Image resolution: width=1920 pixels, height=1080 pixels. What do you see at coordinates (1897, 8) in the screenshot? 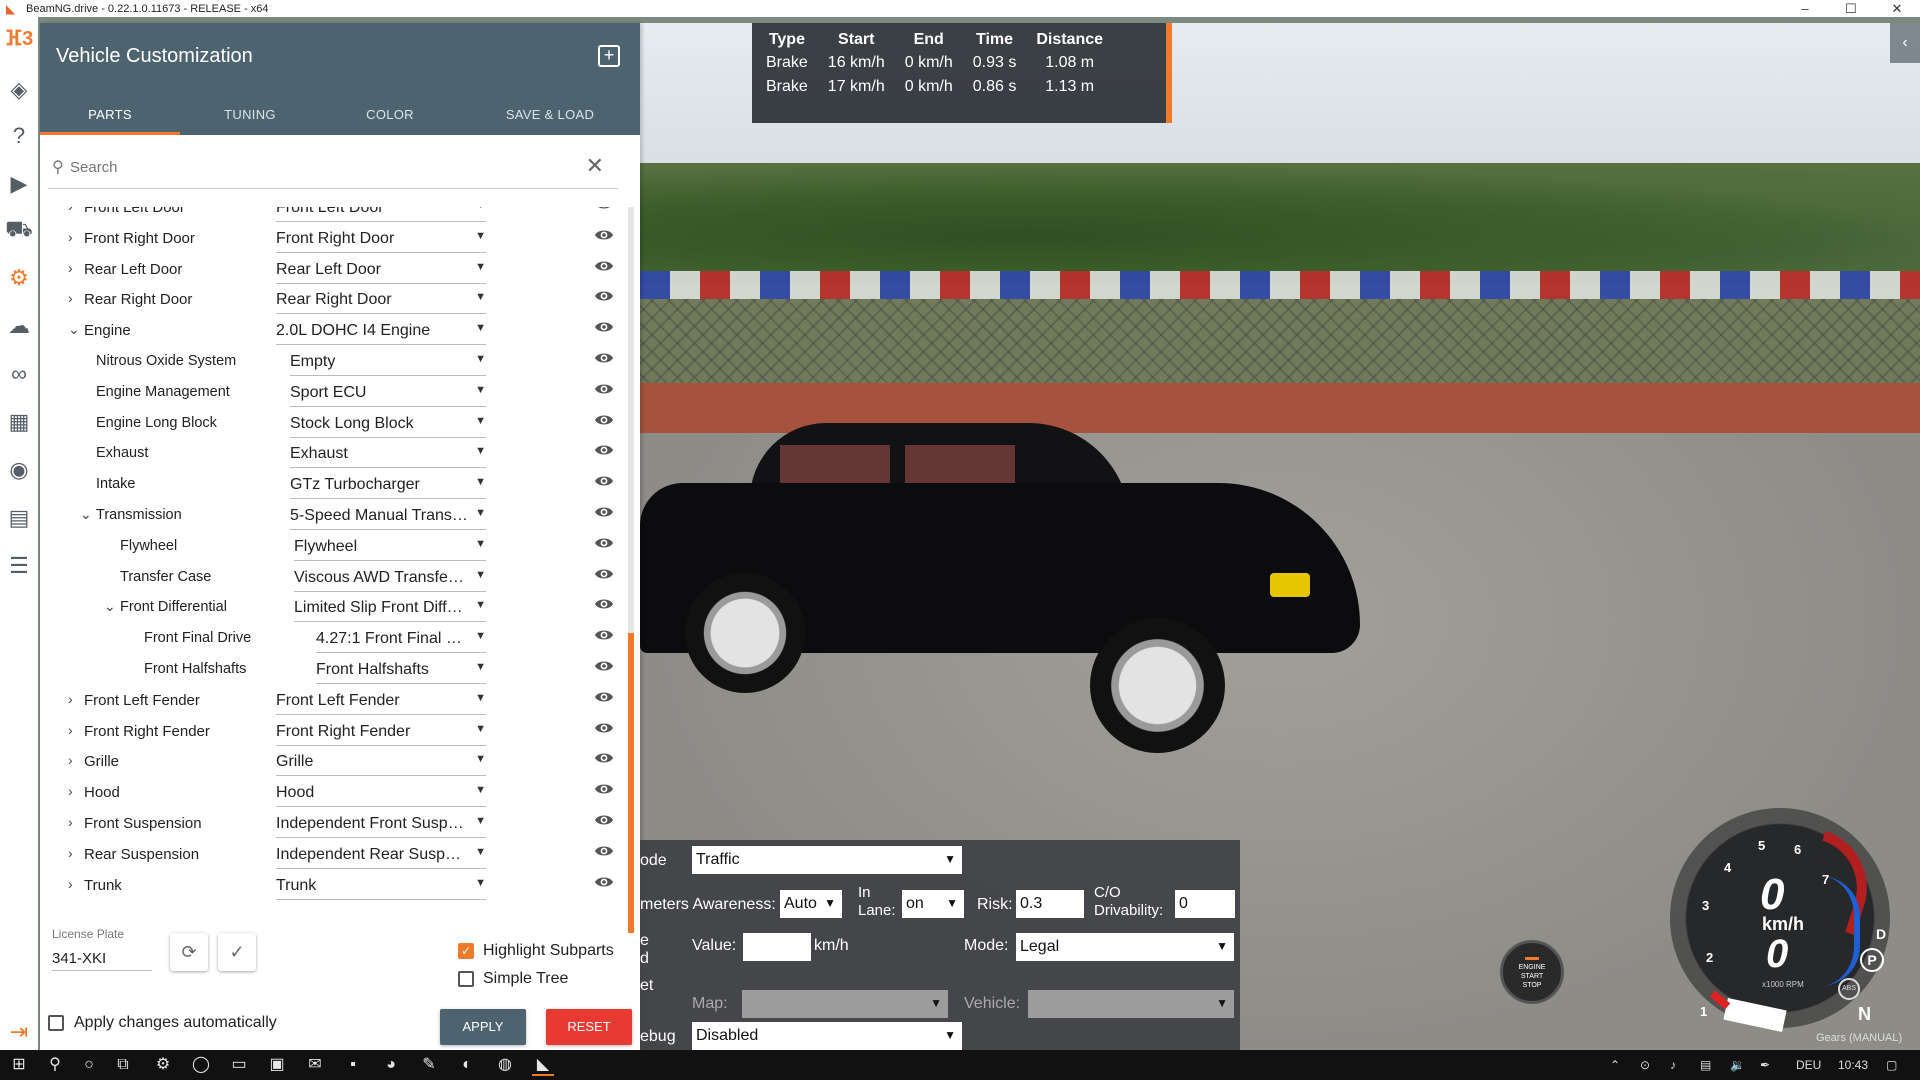
I see `close-button: ✕` at bounding box center [1897, 8].